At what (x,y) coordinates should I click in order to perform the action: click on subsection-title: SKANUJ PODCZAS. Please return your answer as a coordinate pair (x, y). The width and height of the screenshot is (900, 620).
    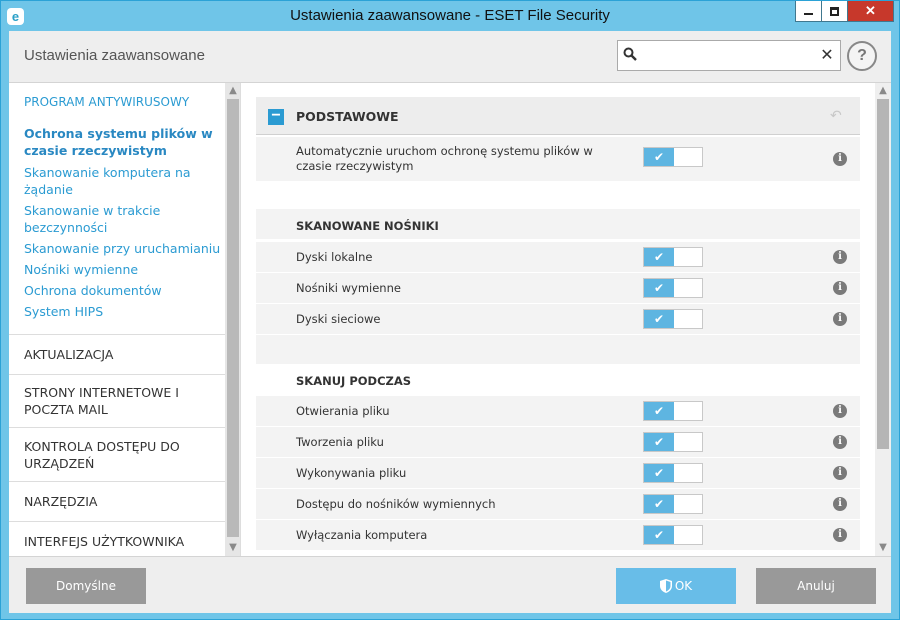
    Looking at the image, I should click on (354, 381).